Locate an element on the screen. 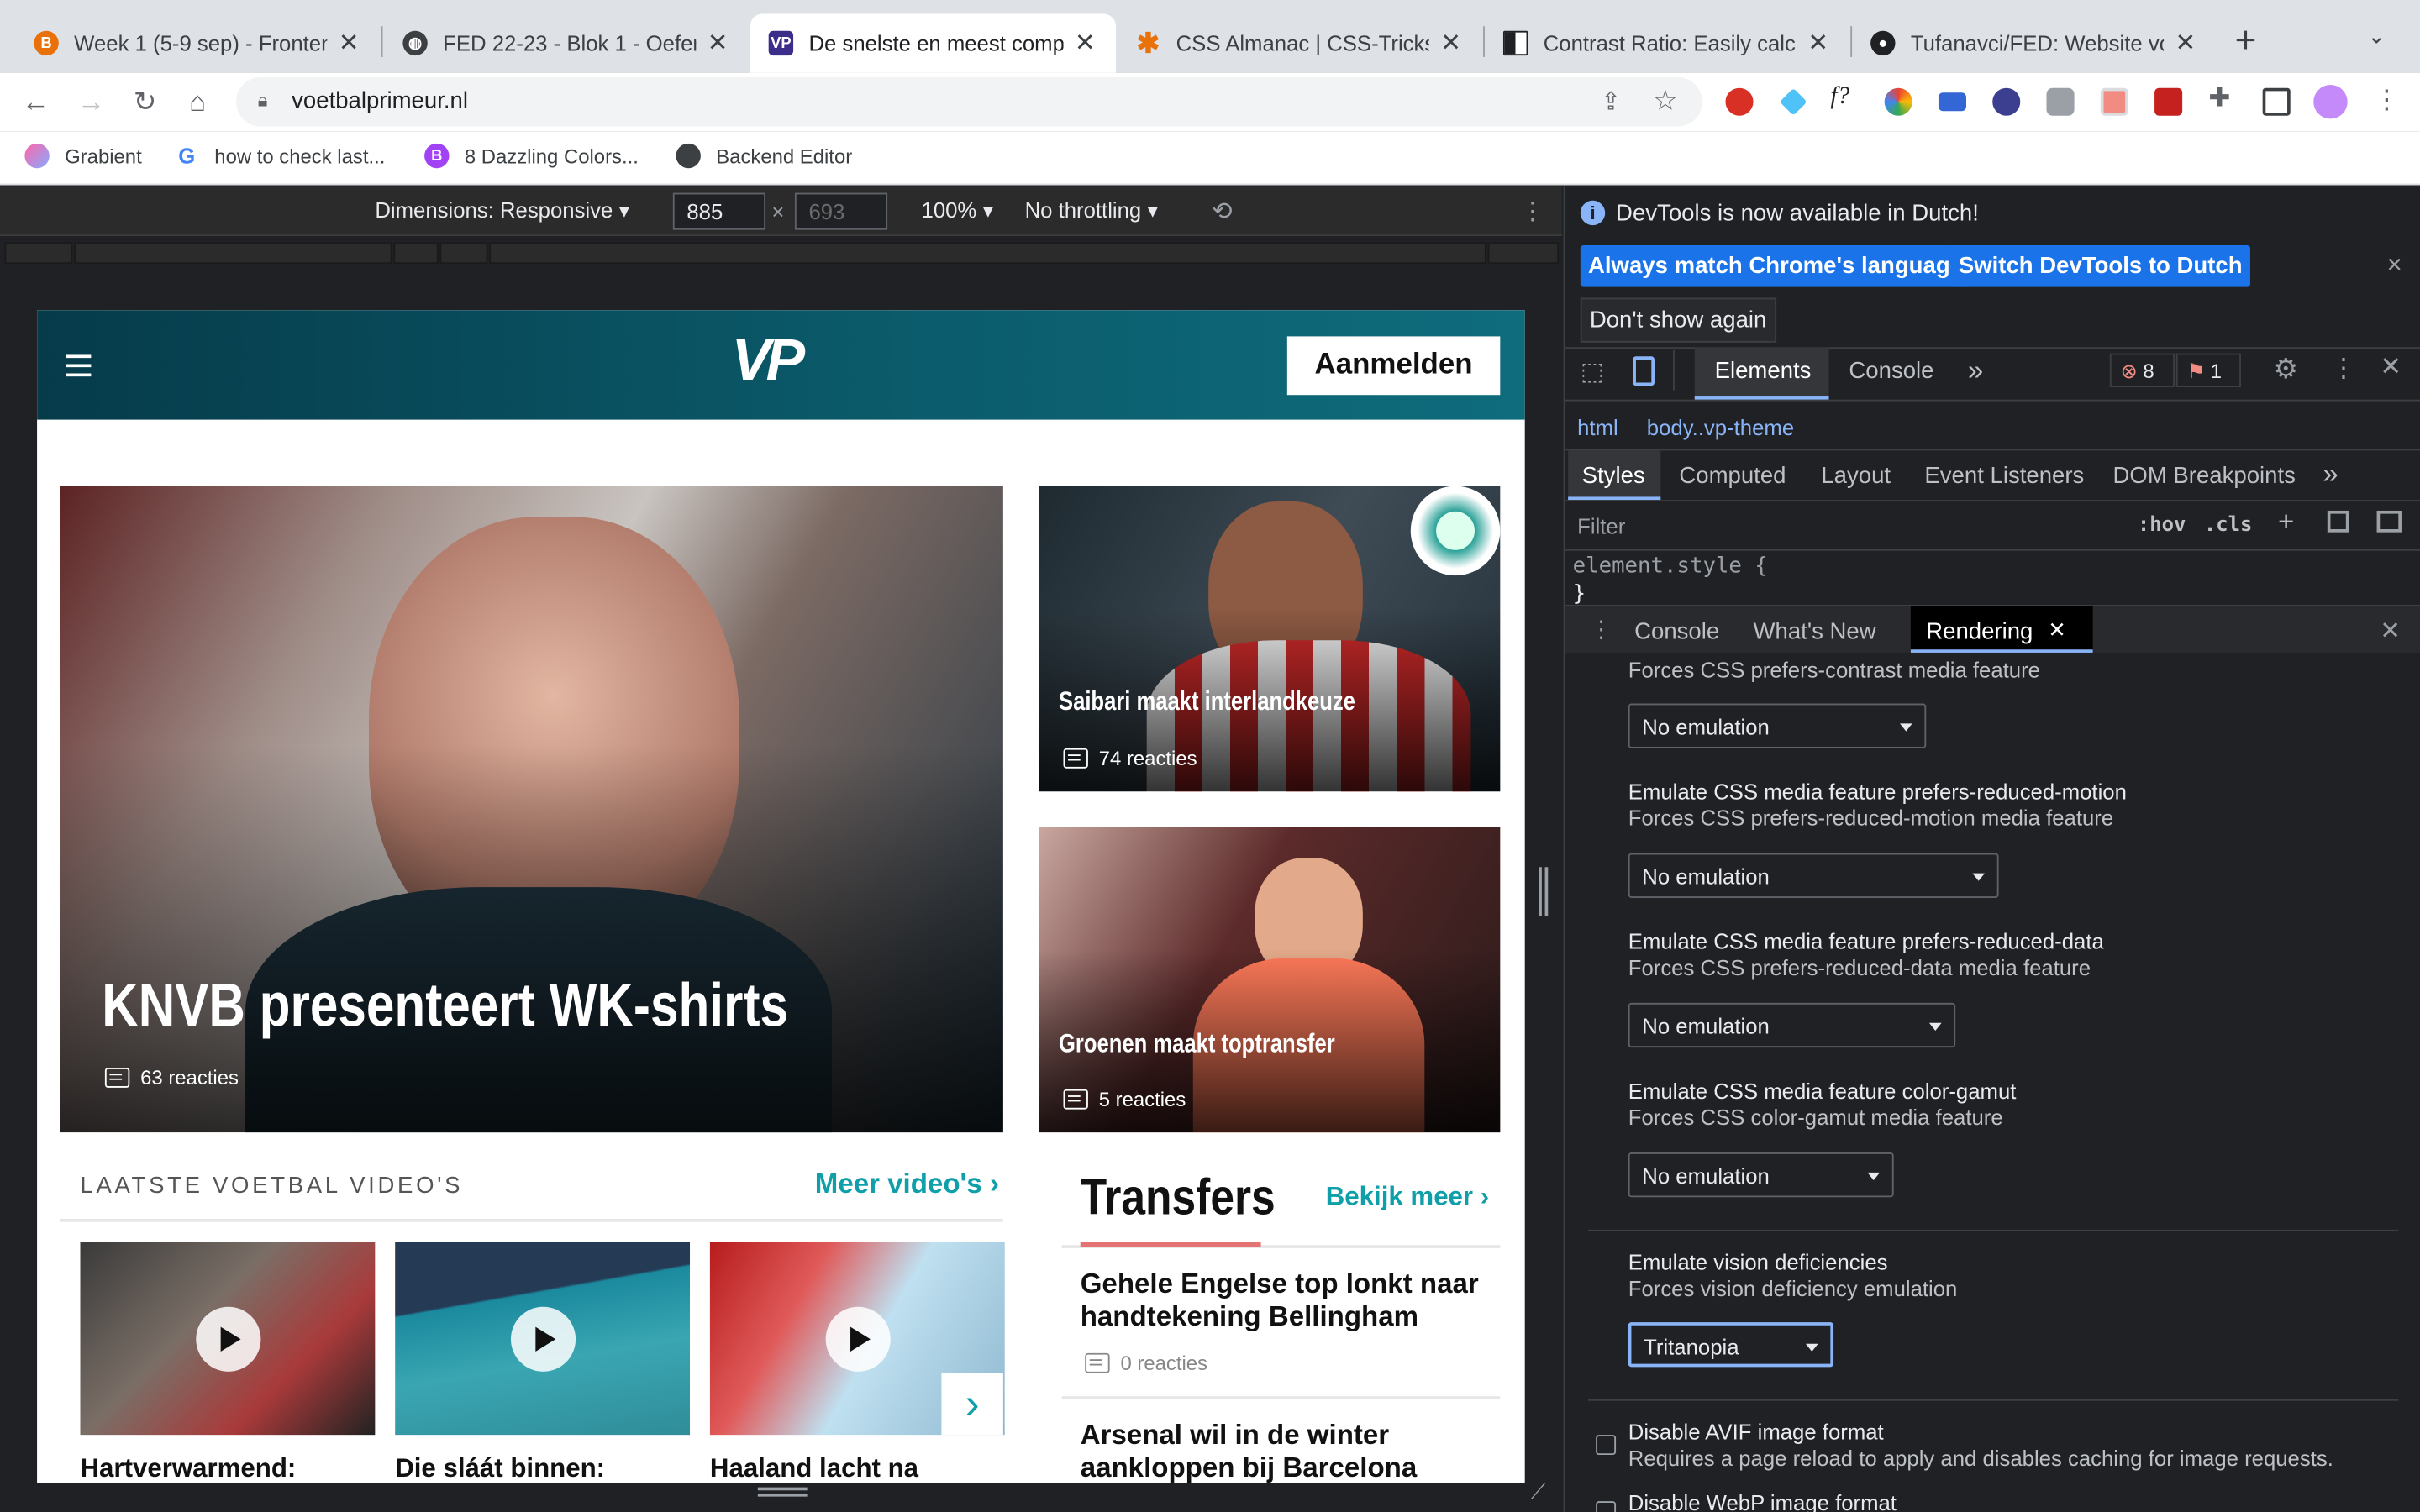 This screenshot has height=1512, width=2420. vision-deficiency-select: Tritanopia is located at coordinates (1731, 1345).